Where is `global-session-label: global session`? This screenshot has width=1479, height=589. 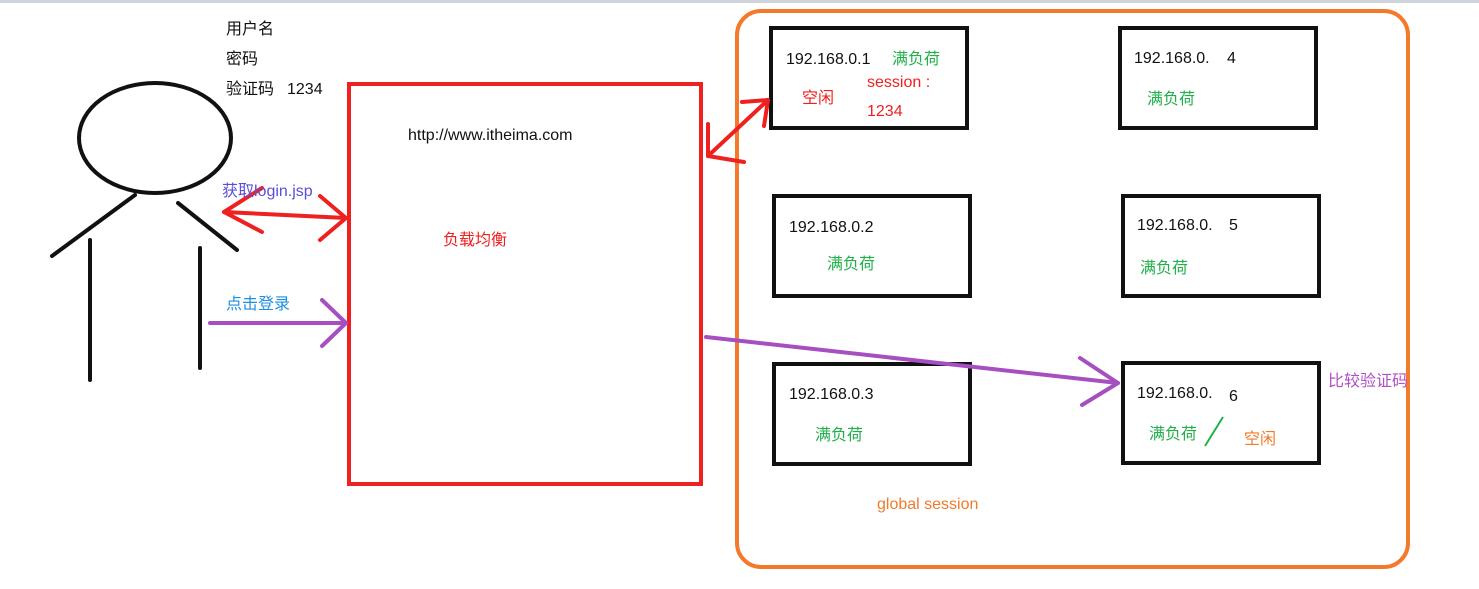 global-session-label: global session is located at coordinates (928, 504).